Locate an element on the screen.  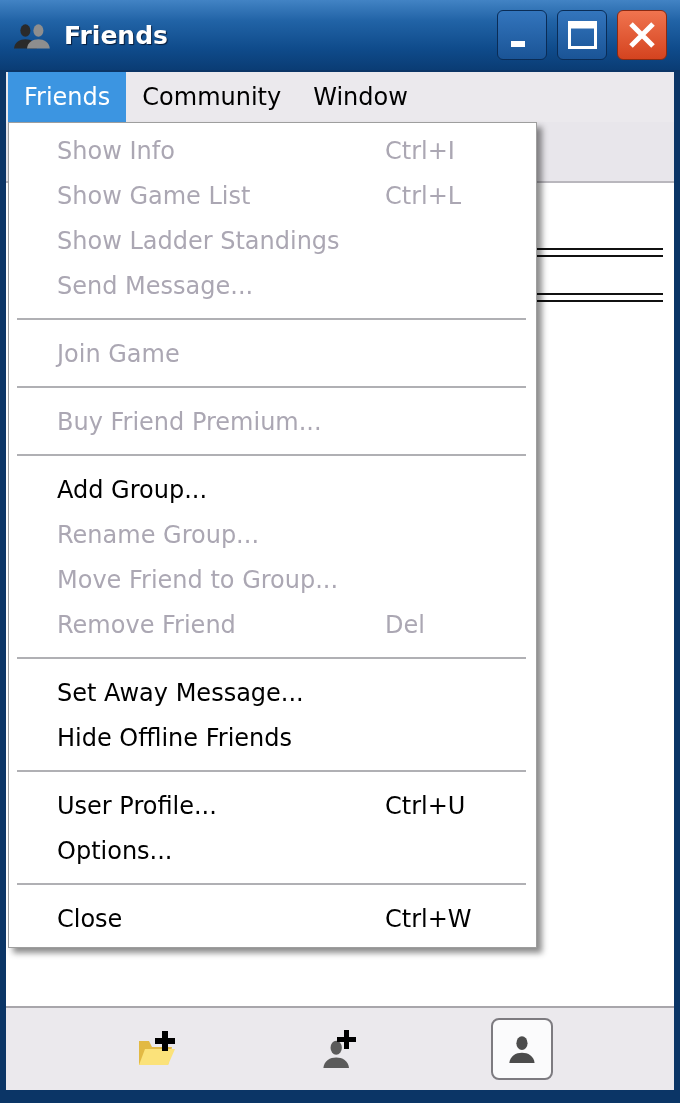
menu-bar-item: Community is located at coordinates (212, 97).